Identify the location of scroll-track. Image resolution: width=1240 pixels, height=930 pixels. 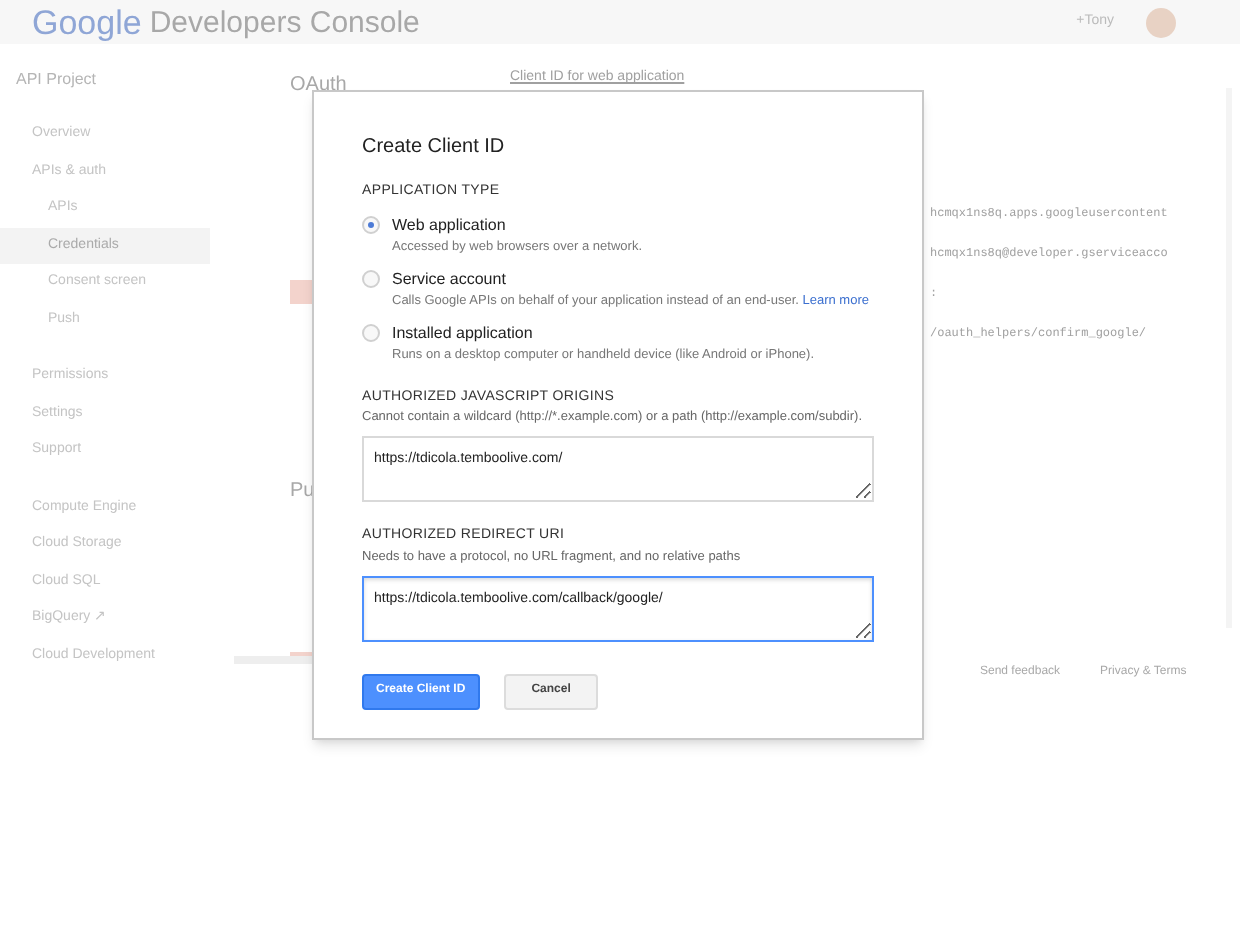
(274, 660).